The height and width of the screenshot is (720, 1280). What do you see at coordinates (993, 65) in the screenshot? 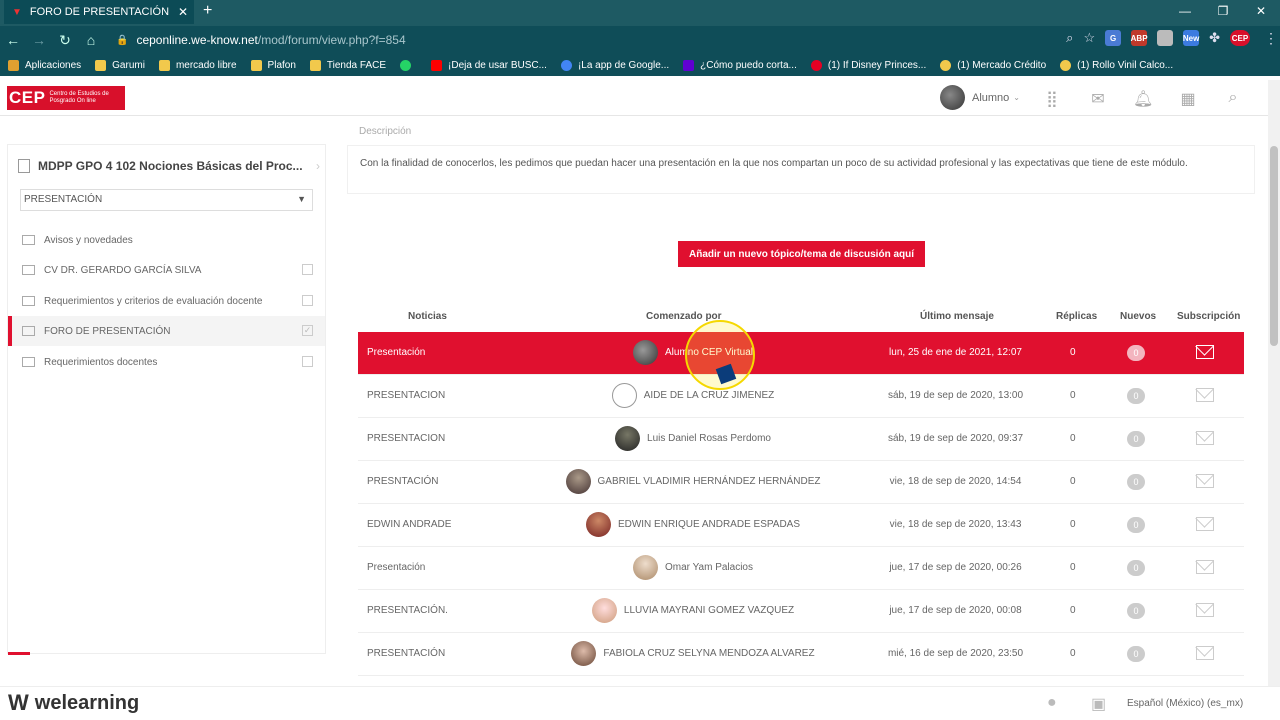
I see `bookmark-item: (1) Mercado Crédito` at bounding box center [993, 65].